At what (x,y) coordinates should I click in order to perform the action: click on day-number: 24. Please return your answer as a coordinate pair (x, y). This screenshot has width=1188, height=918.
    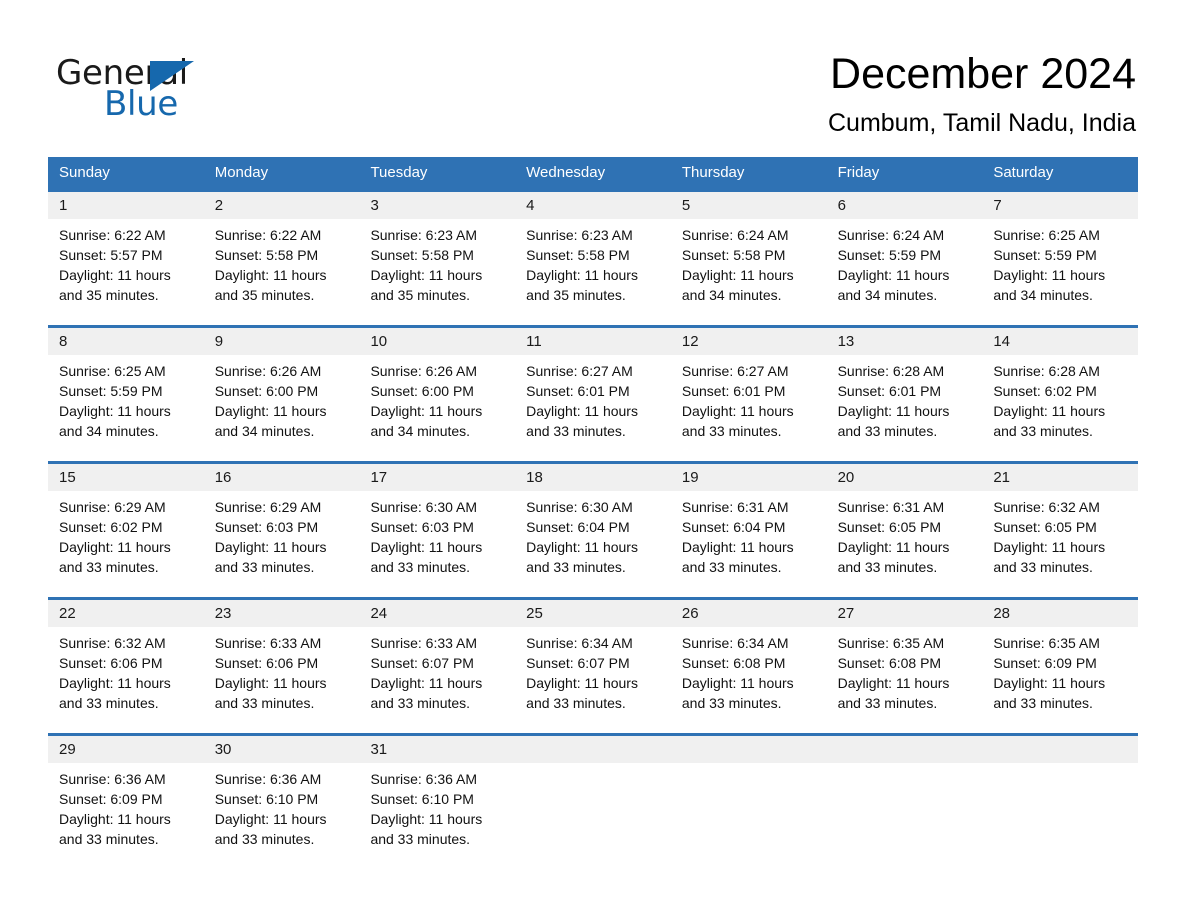
    Looking at the image, I should click on (437, 613).